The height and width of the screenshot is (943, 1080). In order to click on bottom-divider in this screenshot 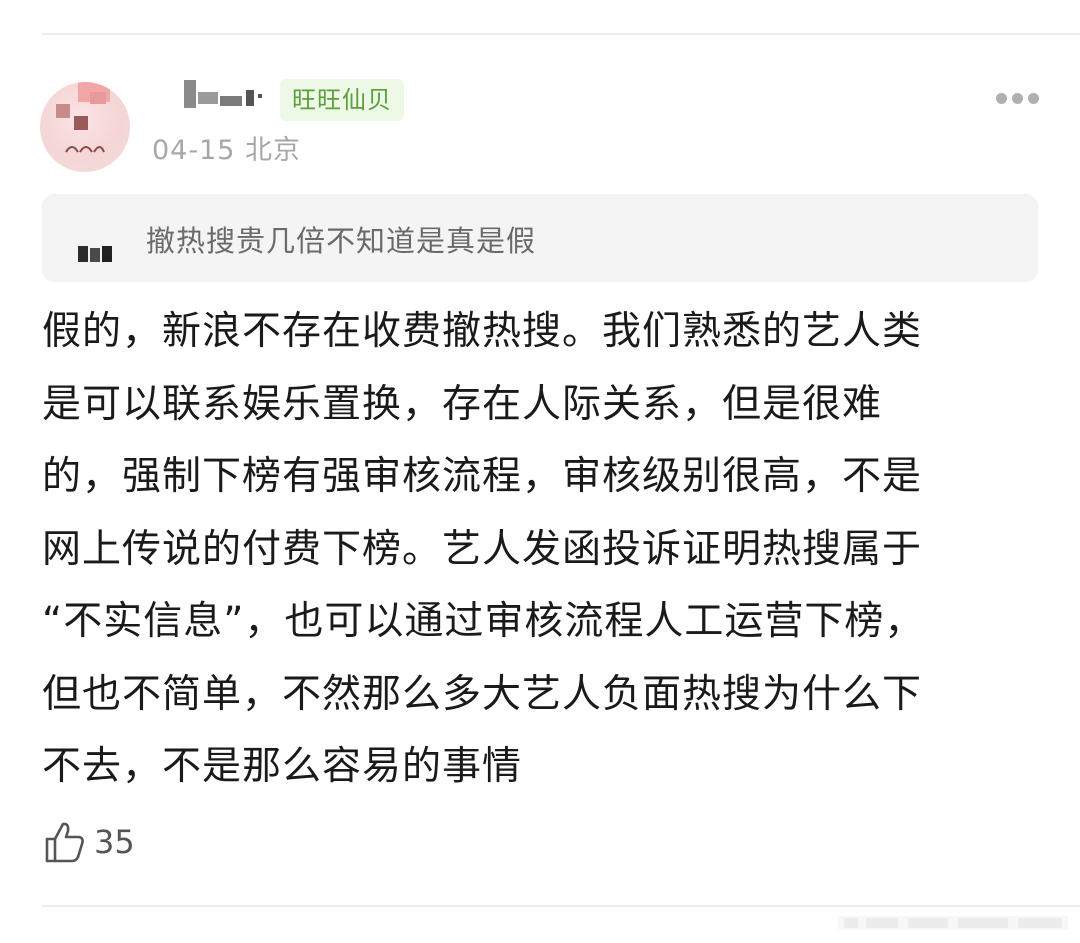, I will do `click(561, 906)`.